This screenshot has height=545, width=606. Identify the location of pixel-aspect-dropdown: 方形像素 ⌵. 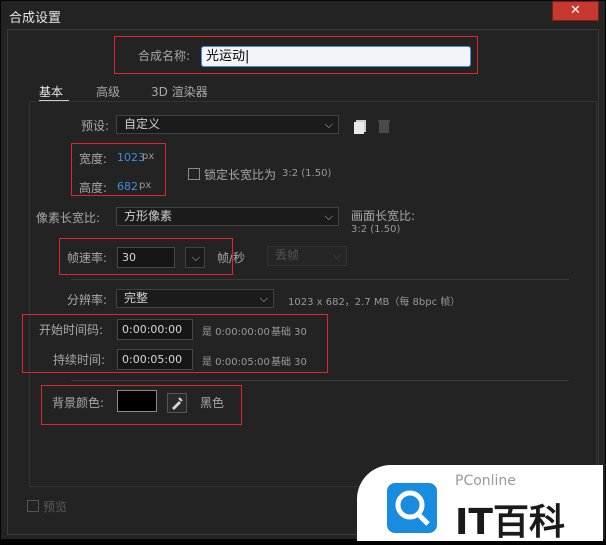
(227, 216).